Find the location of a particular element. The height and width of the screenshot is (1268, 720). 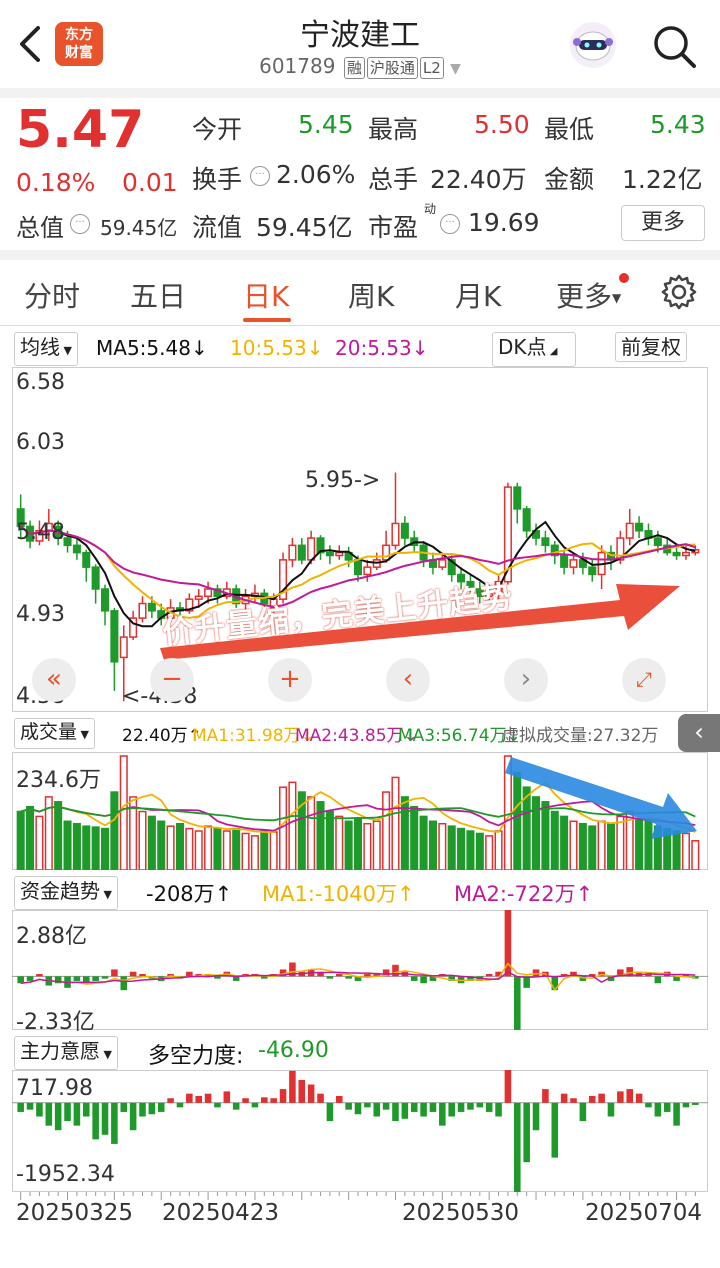

change-amount: 0.01 is located at coordinates (150, 182).